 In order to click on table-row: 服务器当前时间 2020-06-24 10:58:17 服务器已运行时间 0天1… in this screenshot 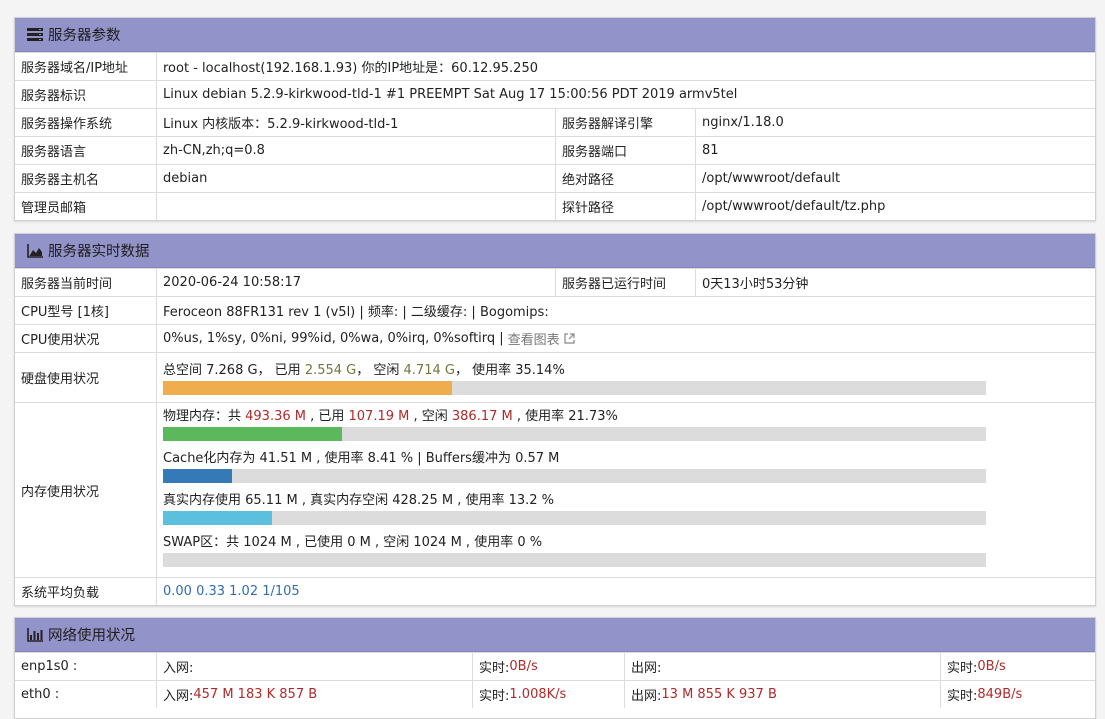, I will do `click(555, 282)`.